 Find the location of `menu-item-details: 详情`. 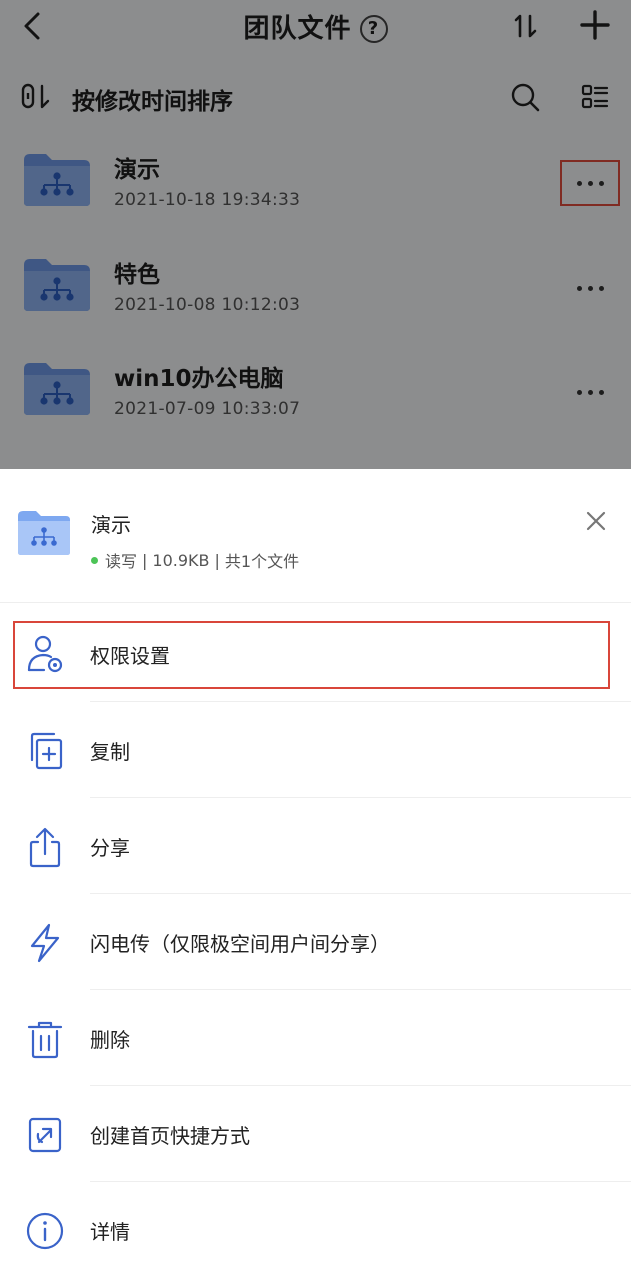

menu-item-details: 详情 is located at coordinates (315, 1229).